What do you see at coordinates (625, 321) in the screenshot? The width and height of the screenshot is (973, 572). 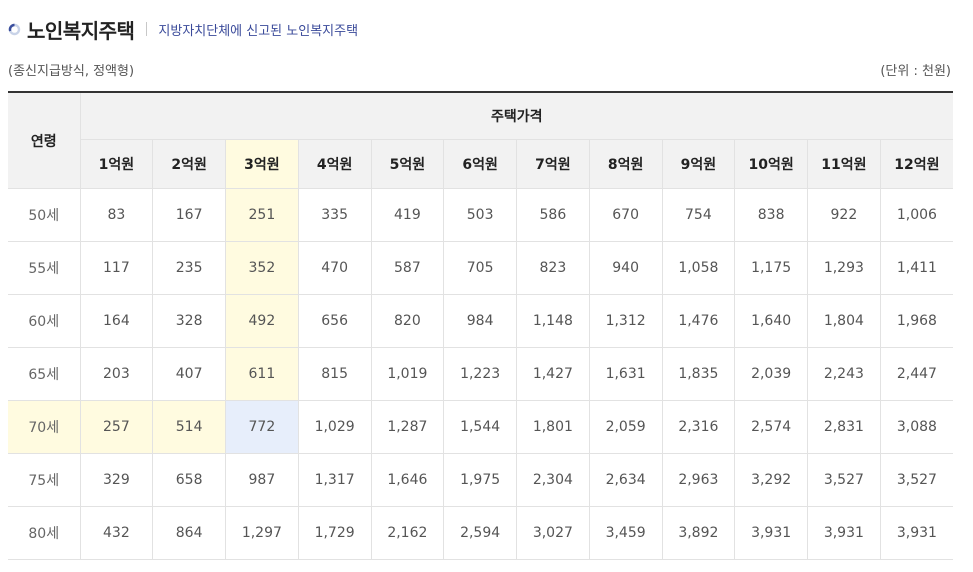 I see `value-cell: 1,312` at bounding box center [625, 321].